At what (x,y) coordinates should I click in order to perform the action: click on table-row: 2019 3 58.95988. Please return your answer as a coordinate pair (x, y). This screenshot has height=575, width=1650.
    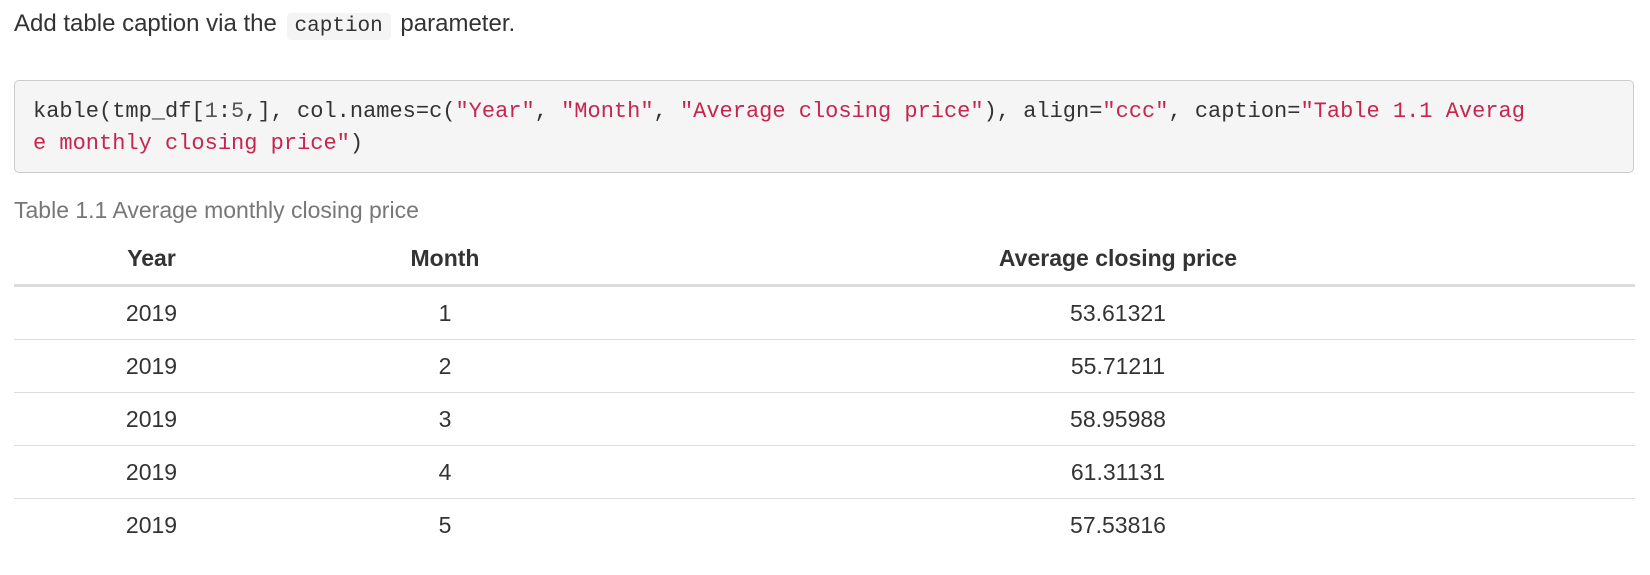
    Looking at the image, I should click on (824, 419).